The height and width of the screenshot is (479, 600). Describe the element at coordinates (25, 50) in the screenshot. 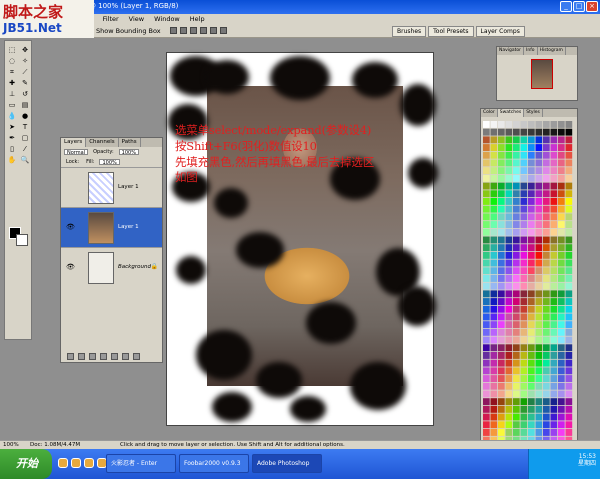

I see `move-tool-icon: ✥` at that location.